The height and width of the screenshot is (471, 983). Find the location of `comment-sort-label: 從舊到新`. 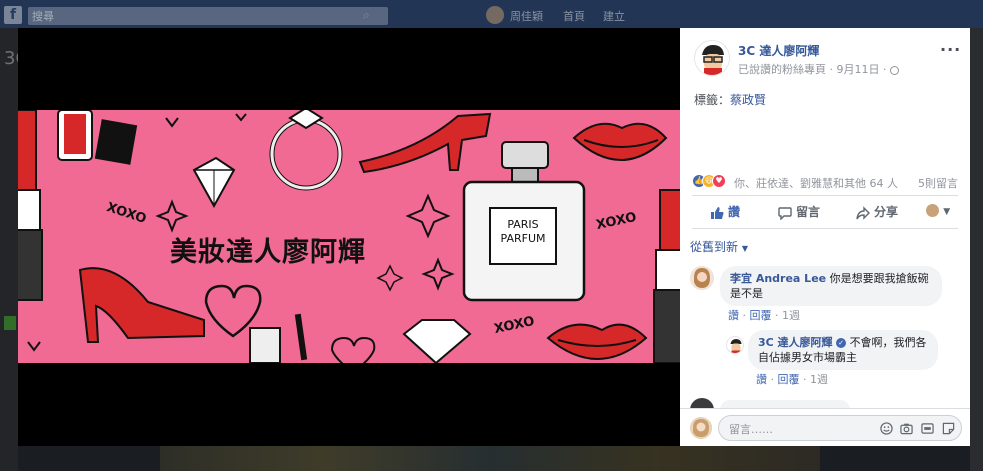

comment-sort-label: 從舊到新 is located at coordinates (714, 247).